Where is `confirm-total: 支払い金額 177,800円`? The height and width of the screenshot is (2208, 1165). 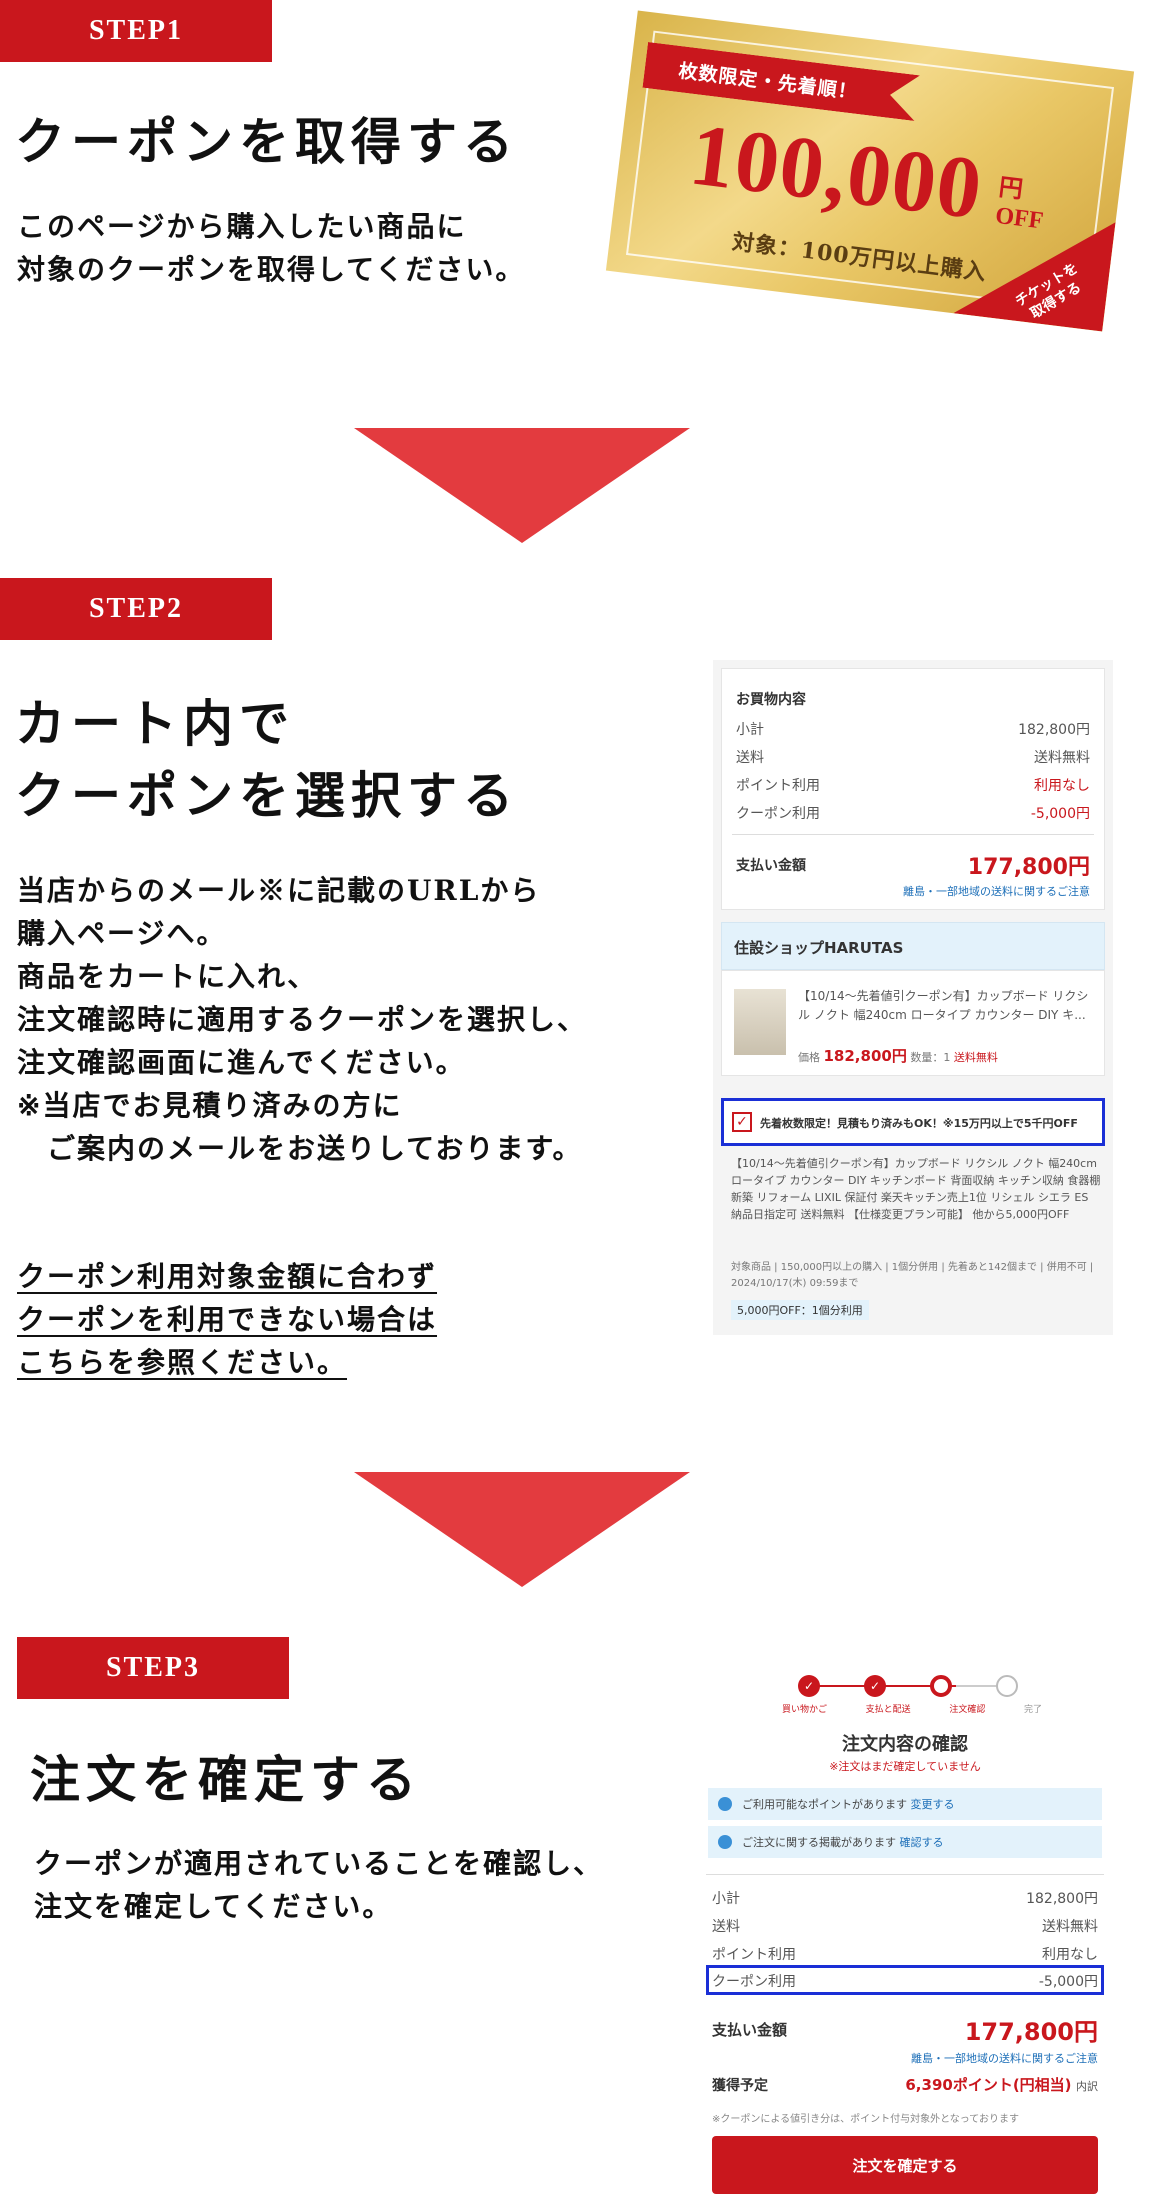 confirm-total: 支払い金額 177,800円 is located at coordinates (905, 2032).